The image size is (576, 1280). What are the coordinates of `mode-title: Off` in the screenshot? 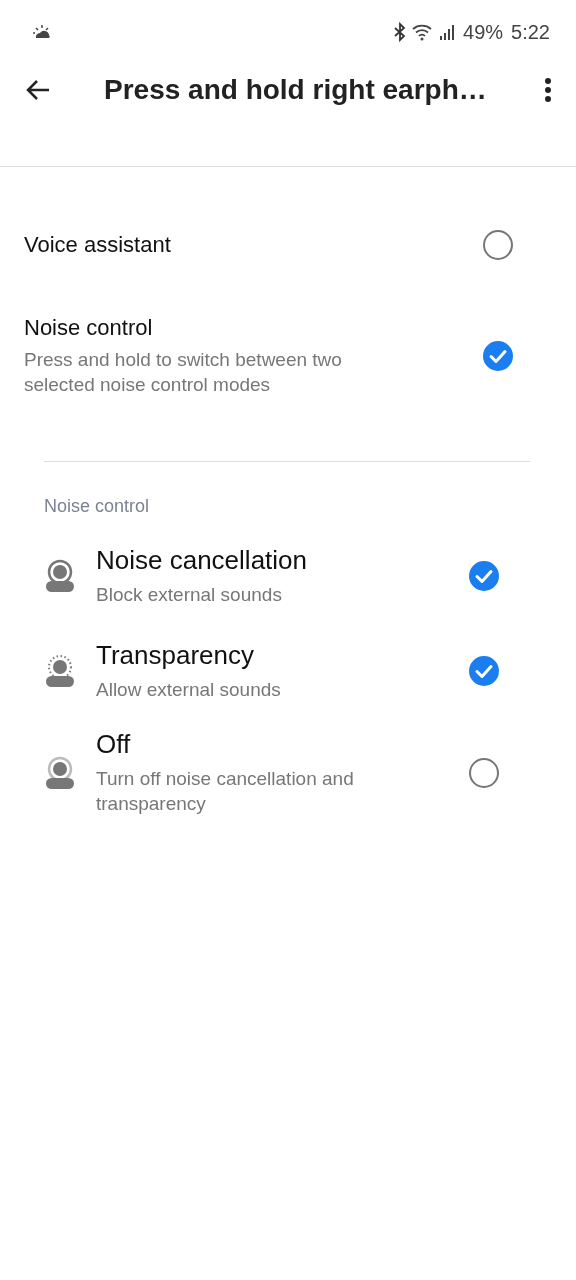 It's located at (114, 744).